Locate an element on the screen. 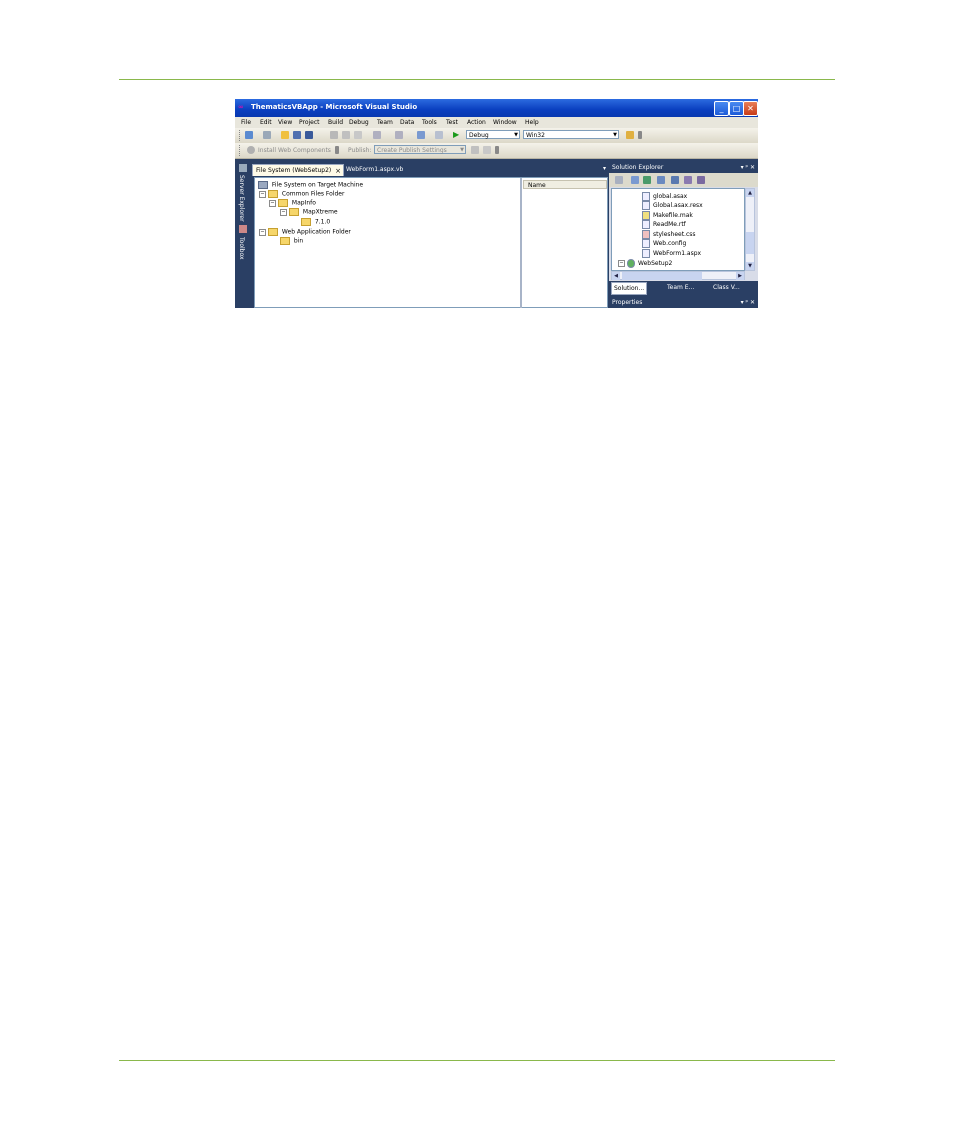  minimize-button: _ is located at coordinates (721, 108).